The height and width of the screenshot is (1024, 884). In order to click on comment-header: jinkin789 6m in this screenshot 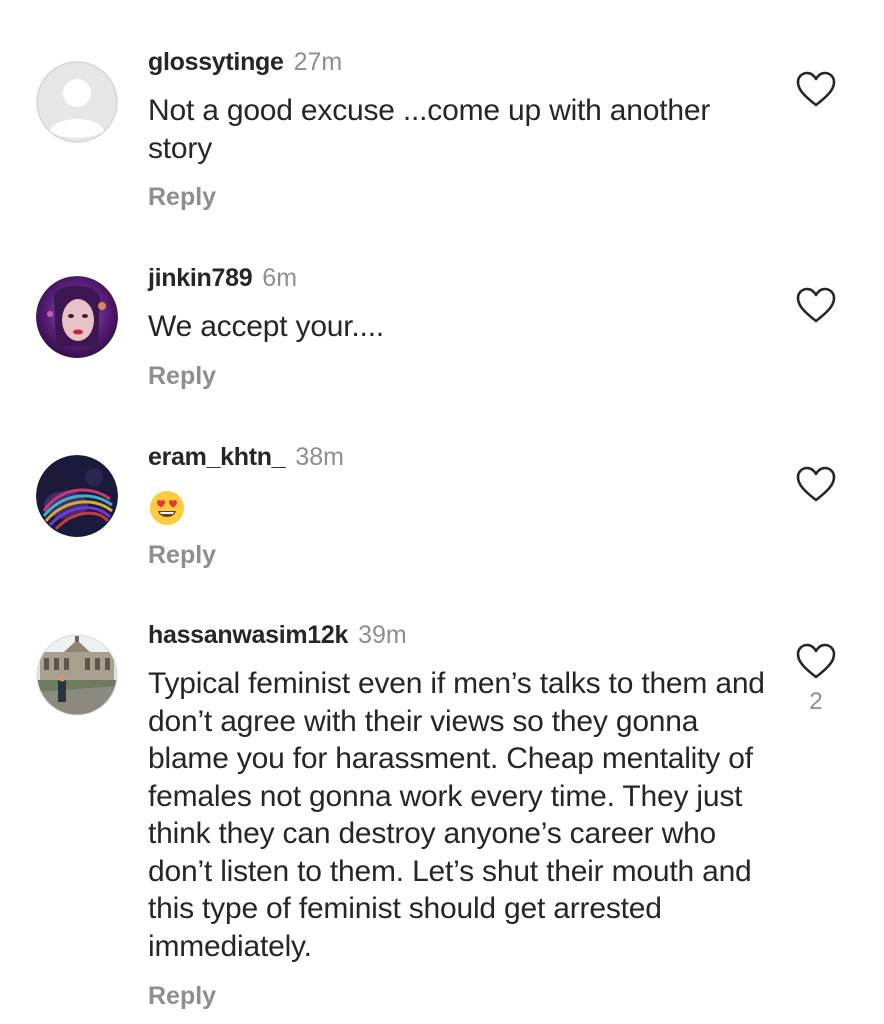, I will do `click(222, 278)`.